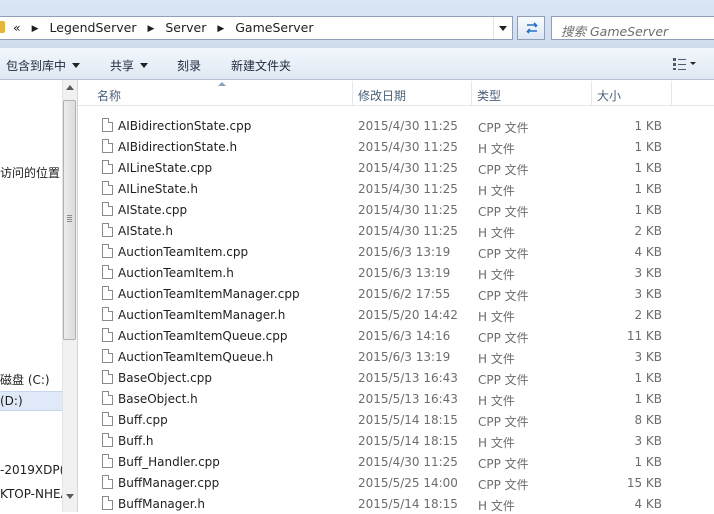 Image resolution: width=714 pixels, height=514 pixels. I want to click on file-modified-date: 2015/6/2 17:55, so click(404, 294).